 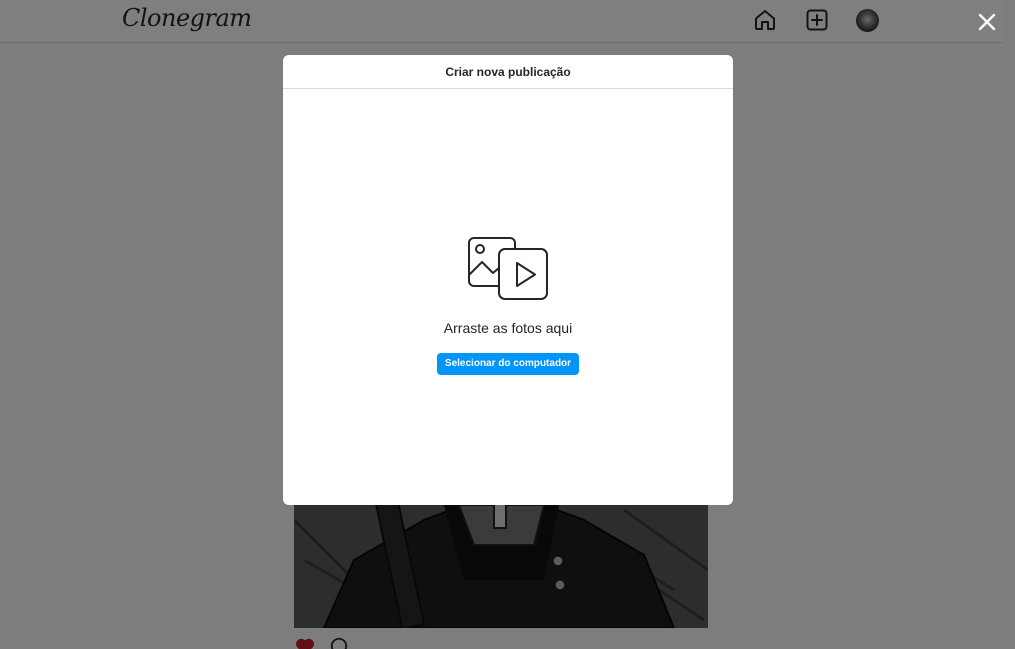 What do you see at coordinates (508, 328) in the screenshot?
I see `drag-photos-text: Arraste as fotos aqui` at bounding box center [508, 328].